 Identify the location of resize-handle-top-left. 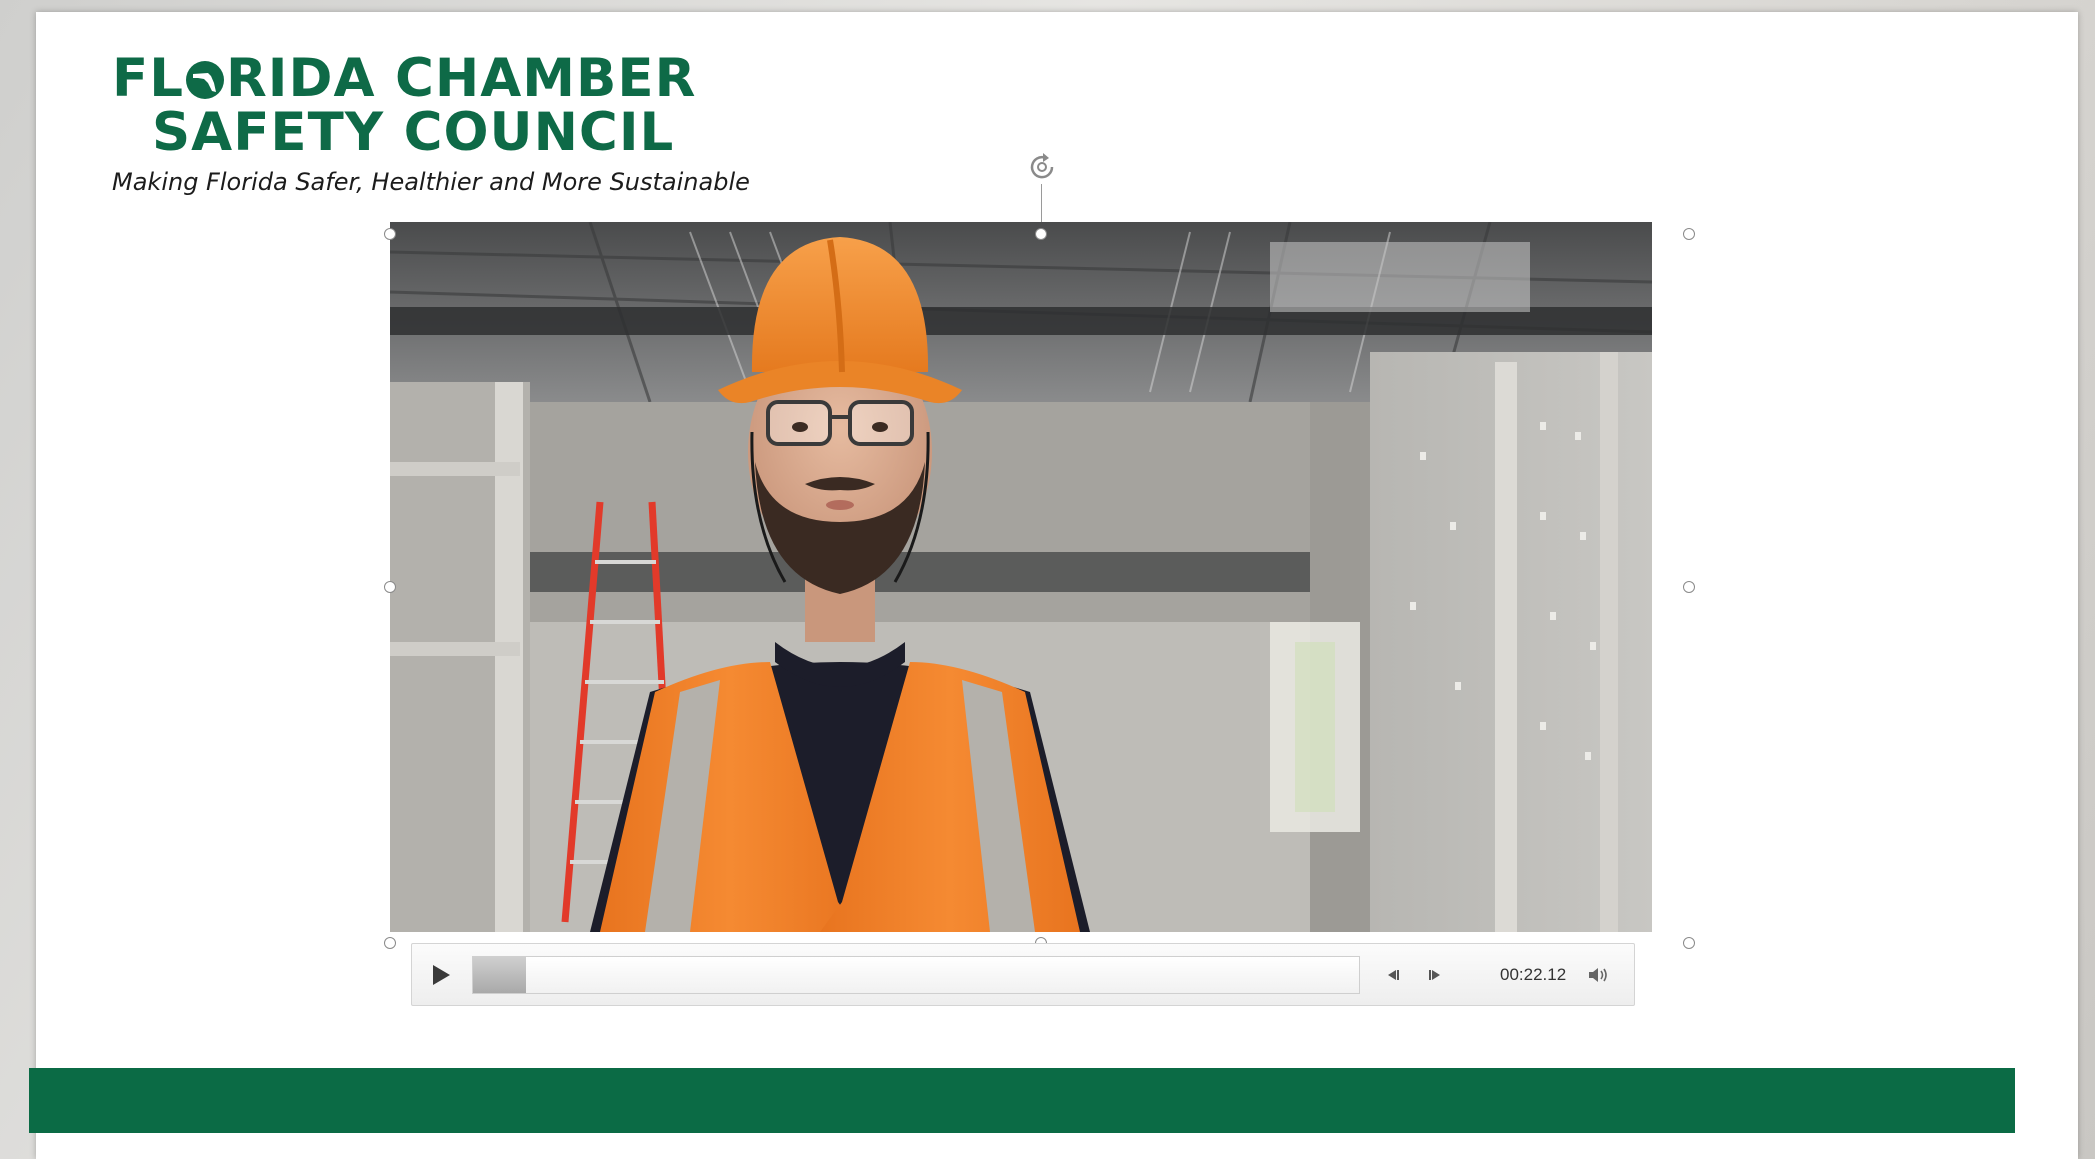
(390, 234).